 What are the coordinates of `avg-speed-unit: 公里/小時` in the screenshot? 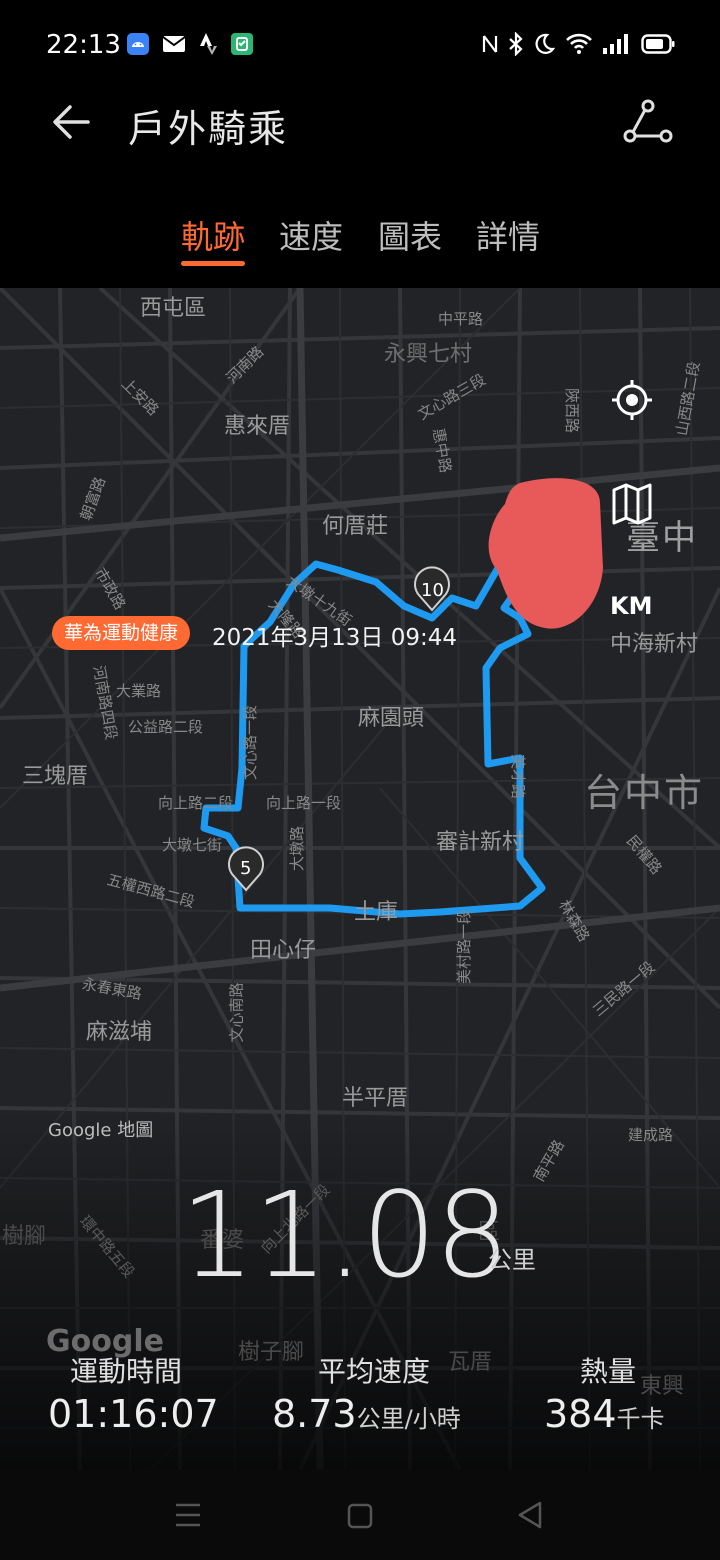 It's located at (408, 1419).